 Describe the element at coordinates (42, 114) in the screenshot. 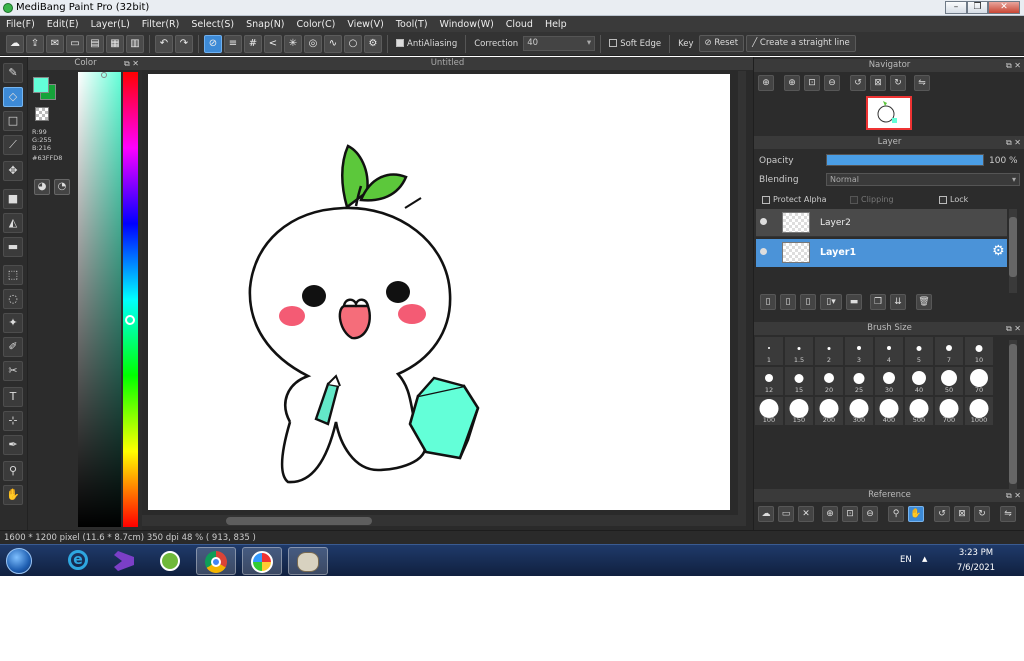

I see `transparent-swatch` at that location.